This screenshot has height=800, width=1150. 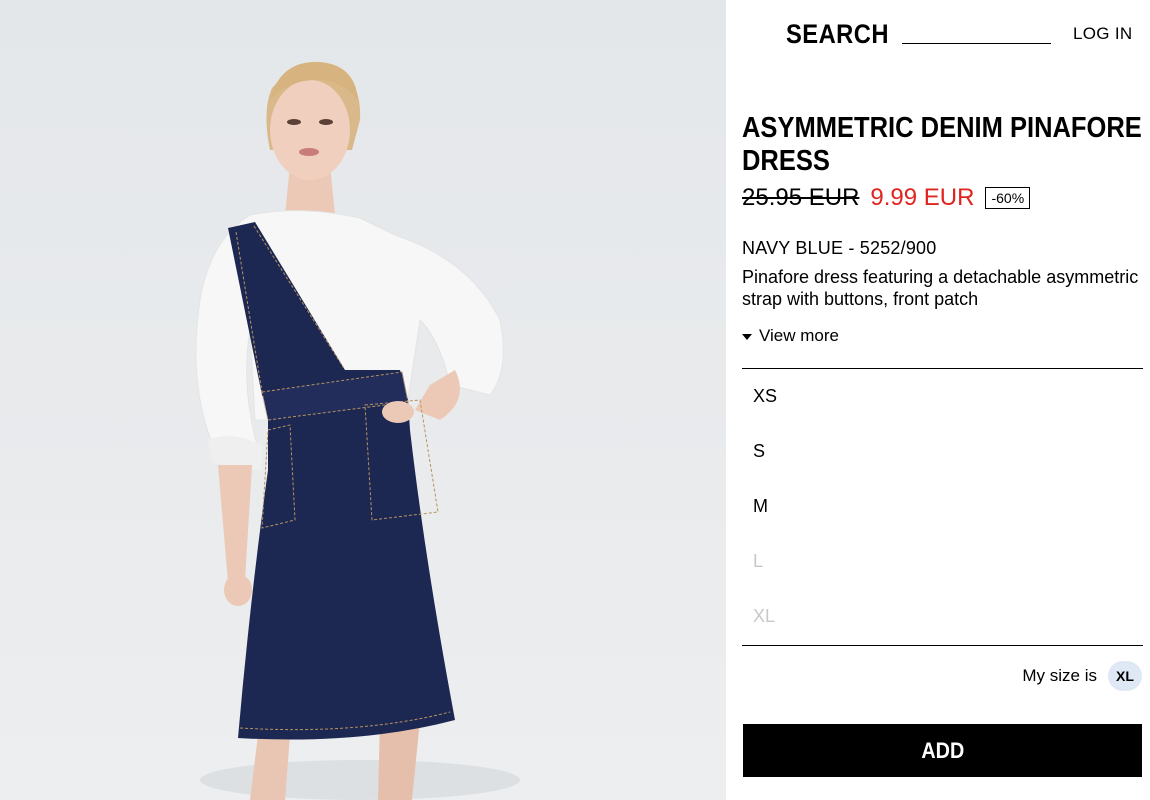 What do you see at coordinates (801, 197) in the screenshot?
I see `original-price: 25.95 EUR` at bounding box center [801, 197].